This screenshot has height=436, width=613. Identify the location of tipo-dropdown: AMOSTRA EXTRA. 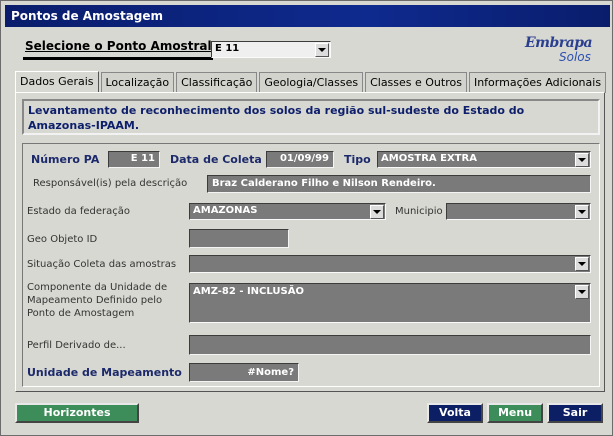
(484, 159).